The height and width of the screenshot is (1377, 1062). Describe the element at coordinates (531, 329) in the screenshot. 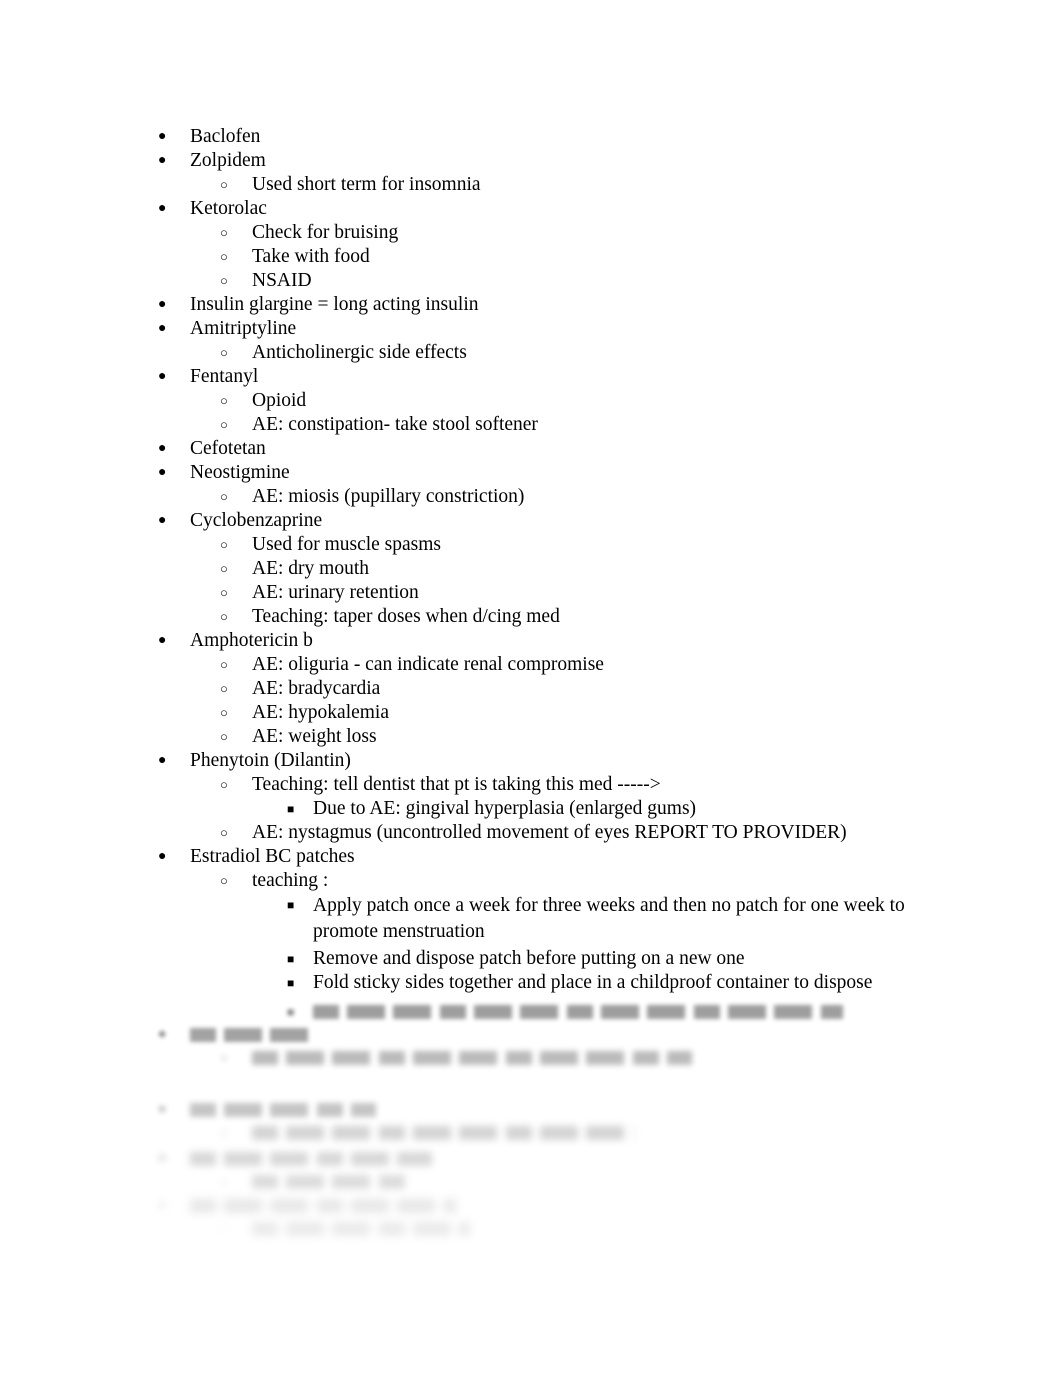

I see `outline-item: ● Amitriptyline` at that location.